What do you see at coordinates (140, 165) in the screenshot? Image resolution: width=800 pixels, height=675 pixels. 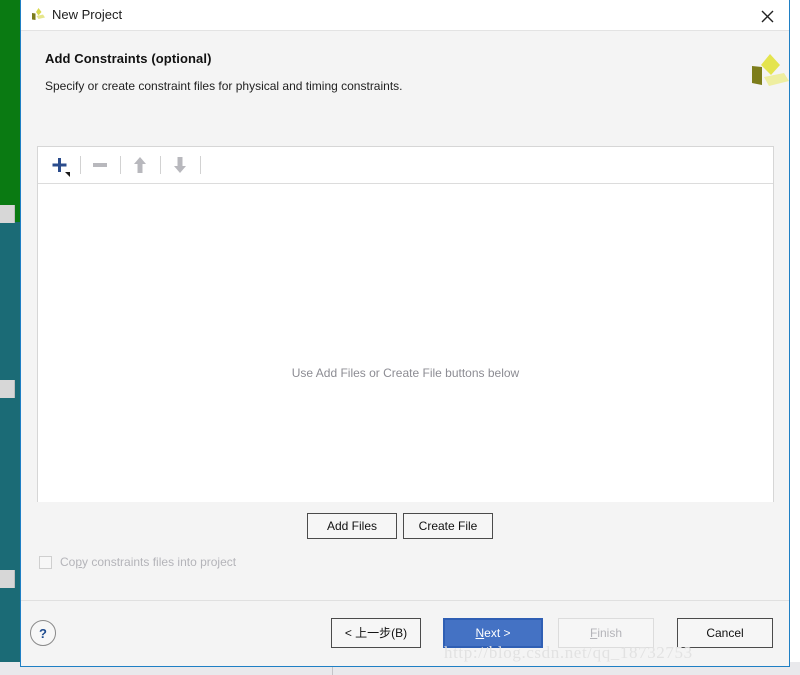 I see `move-up-button` at bounding box center [140, 165].